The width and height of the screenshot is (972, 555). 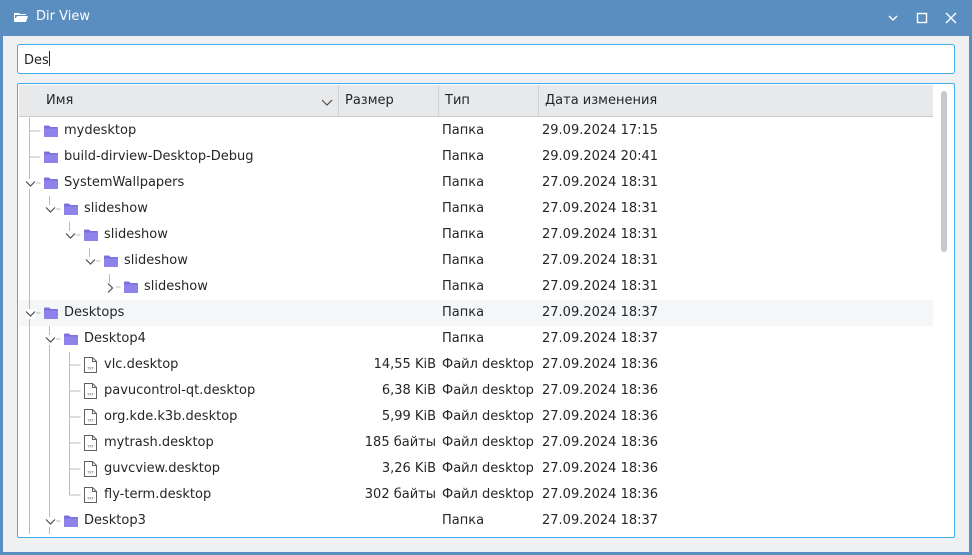 I want to click on column-header-name: Имя, so click(x=179, y=100).